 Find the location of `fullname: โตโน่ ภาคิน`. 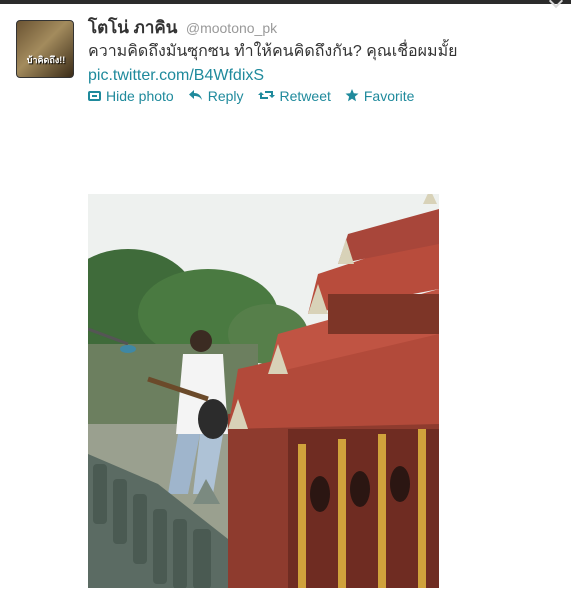

fullname: โตโน่ ภาคิน is located at coordinates (132, 27).